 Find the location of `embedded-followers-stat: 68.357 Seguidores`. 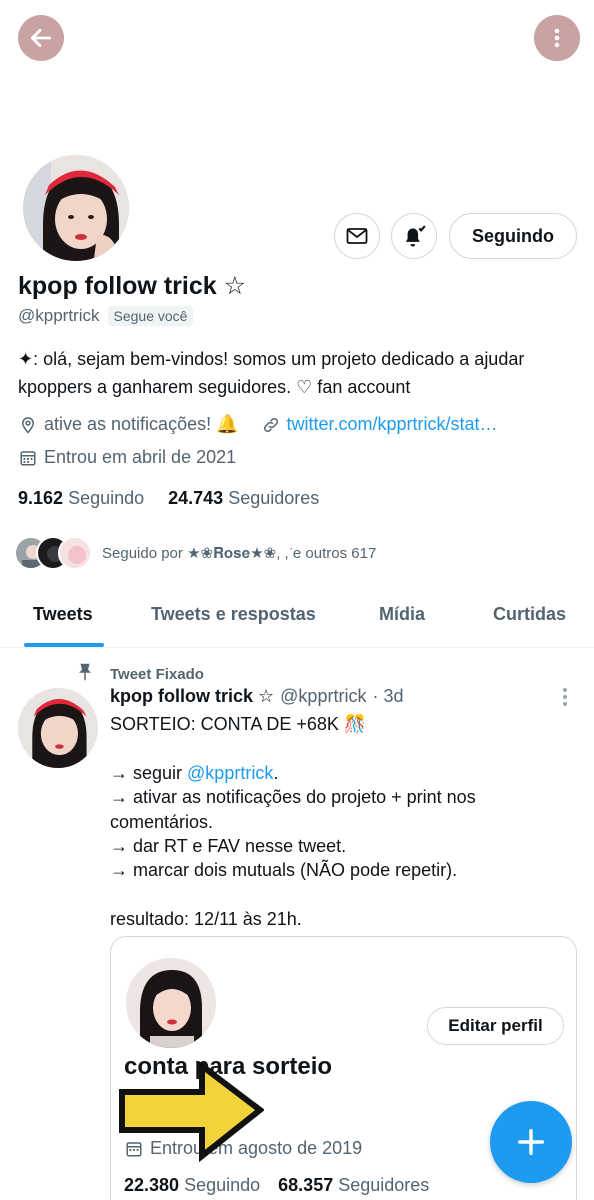

embedded-followers-stat: 68.357 Seguidores is located at coordinates (353, 1185).